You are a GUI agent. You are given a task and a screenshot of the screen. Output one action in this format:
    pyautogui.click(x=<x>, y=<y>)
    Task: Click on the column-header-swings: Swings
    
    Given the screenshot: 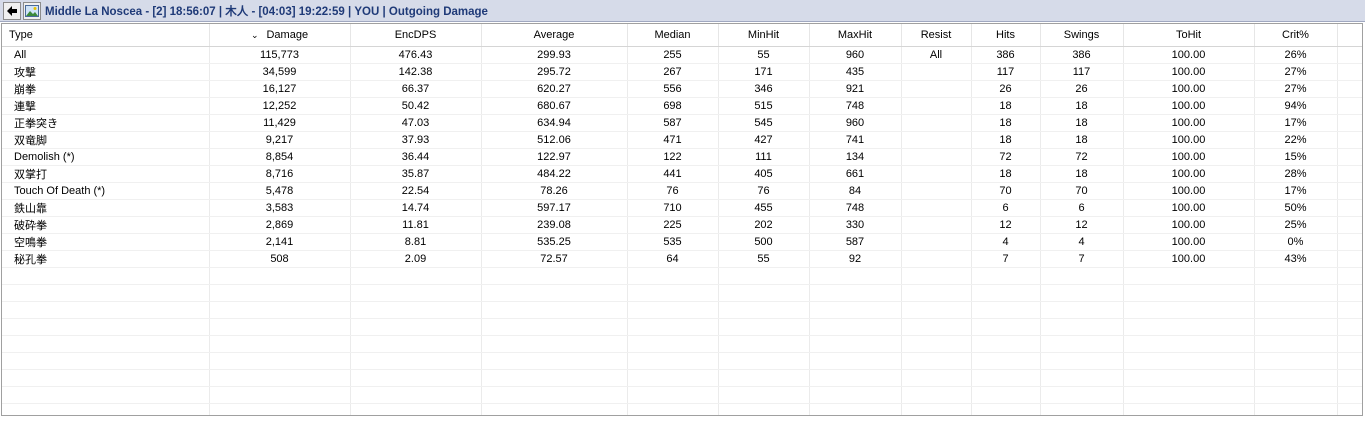 What is the action you would take?
    pyautogui.click(x=1082, y=35)
    